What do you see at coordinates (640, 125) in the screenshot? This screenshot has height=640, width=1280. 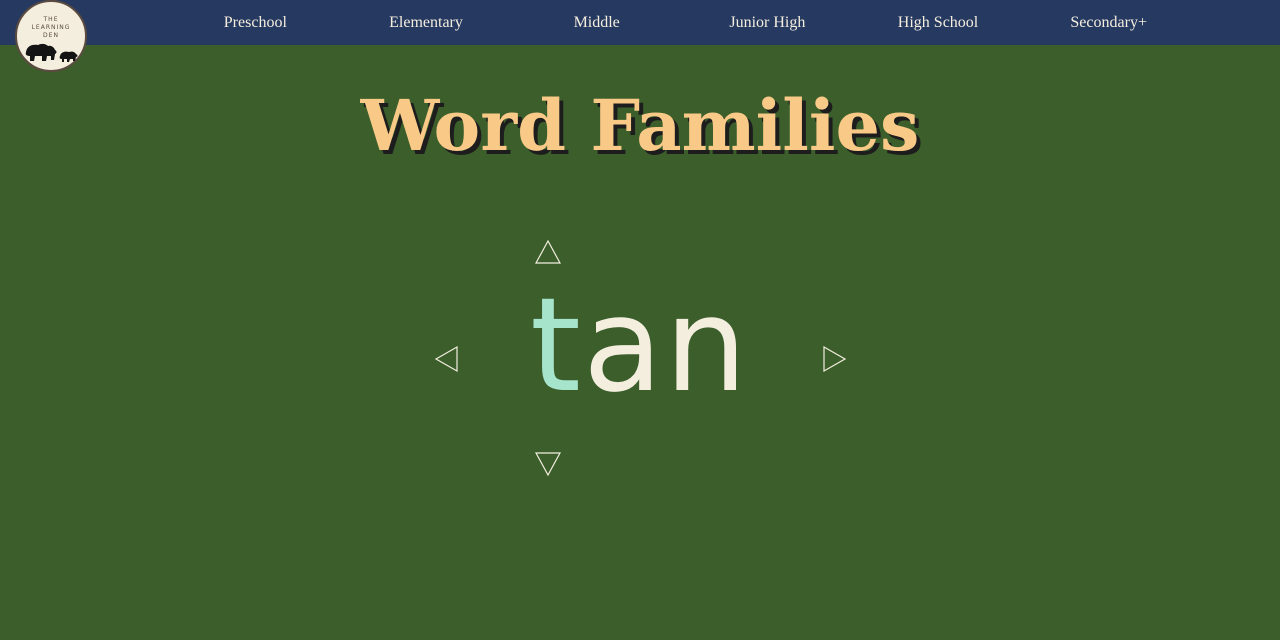 I see `page-title: Word Families` at bounding box center [640, 125].